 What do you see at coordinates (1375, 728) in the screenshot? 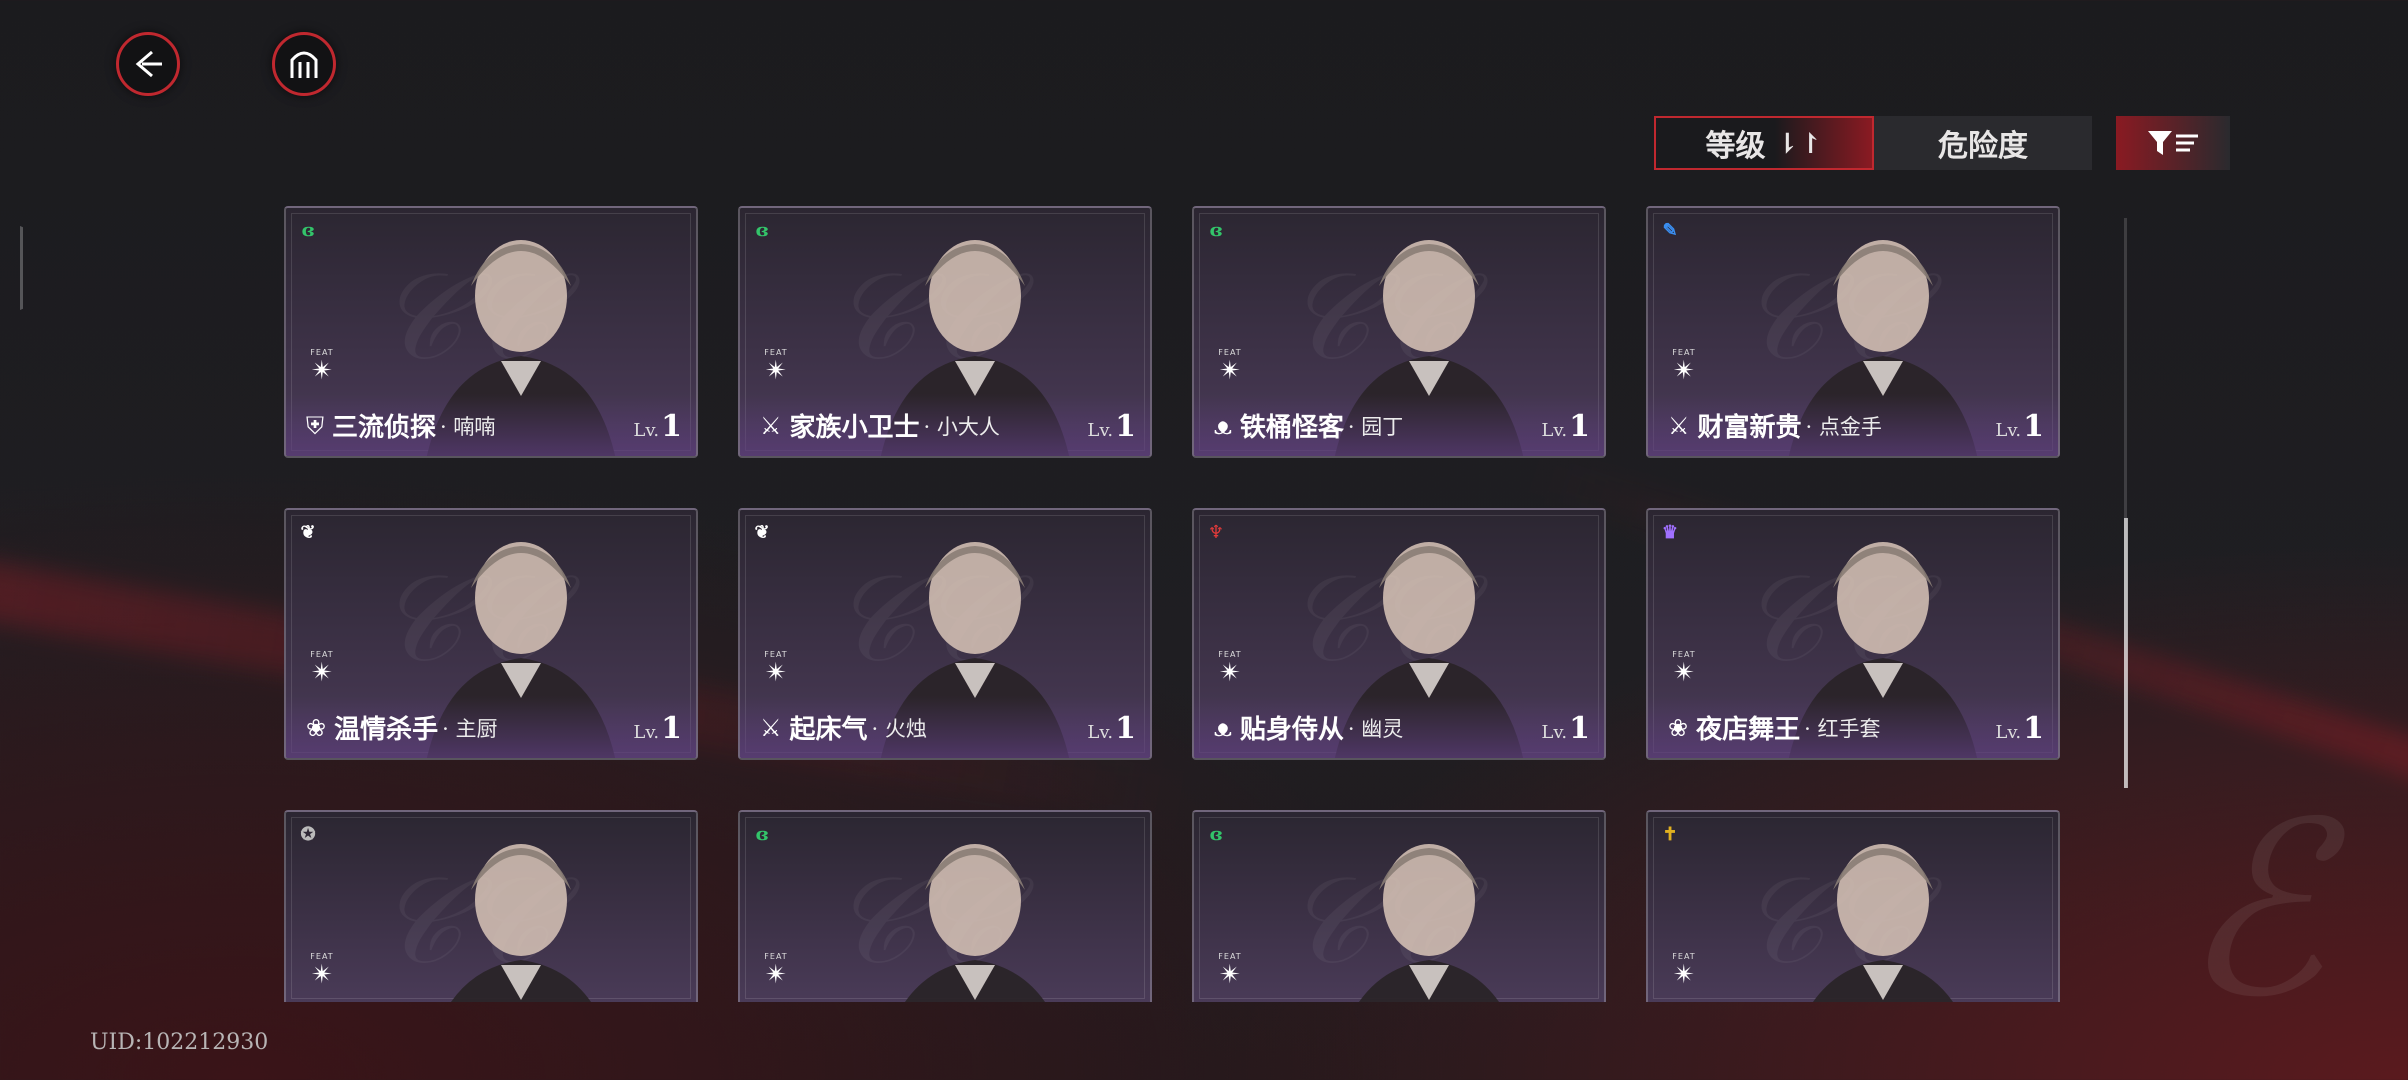
I see `character-title: · 幽灵` at bounding box center [1375, 728].